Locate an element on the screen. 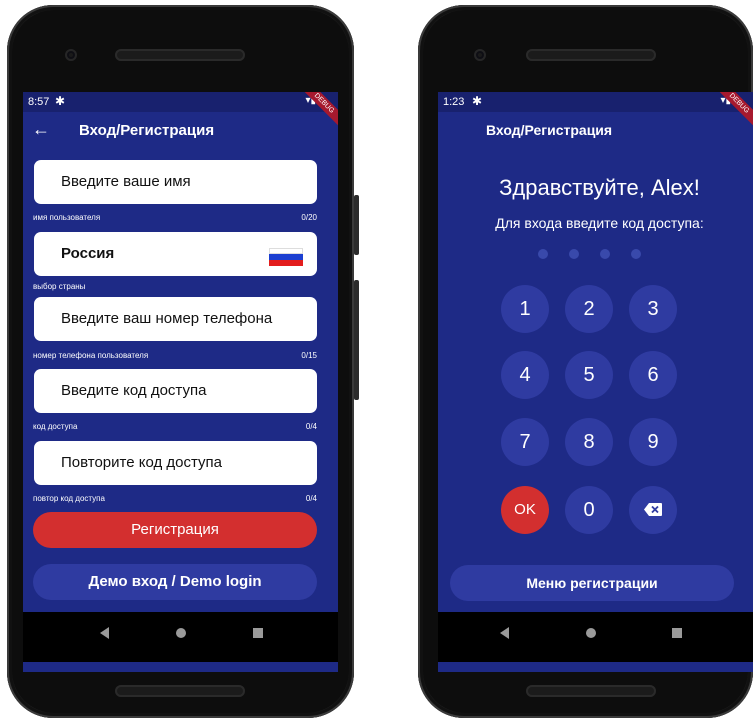  name-counter: 0/20 is located at coordinates (309, 217).